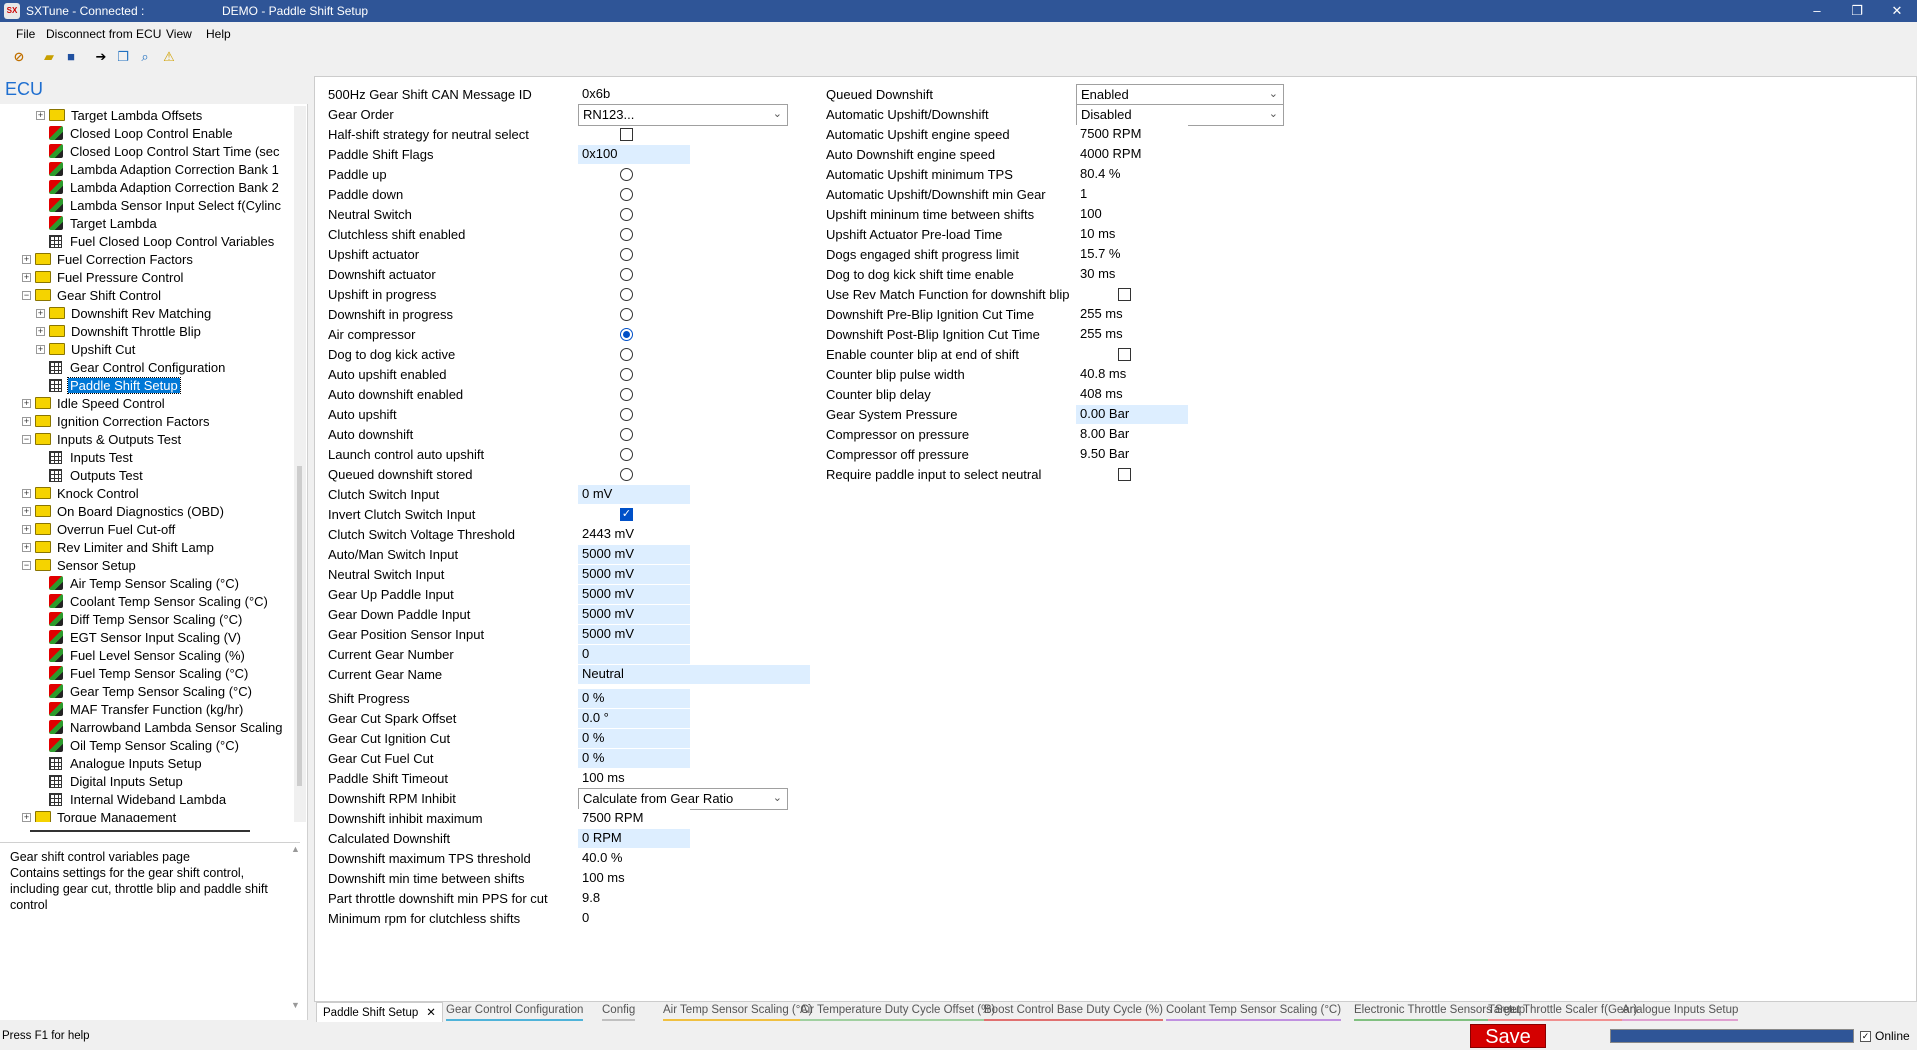  What do you see at coordinates (86, 349) in the screenshot?
I see `tree-item-upshift-cut: + Upshift Cut` at bounding box center [86, 349].